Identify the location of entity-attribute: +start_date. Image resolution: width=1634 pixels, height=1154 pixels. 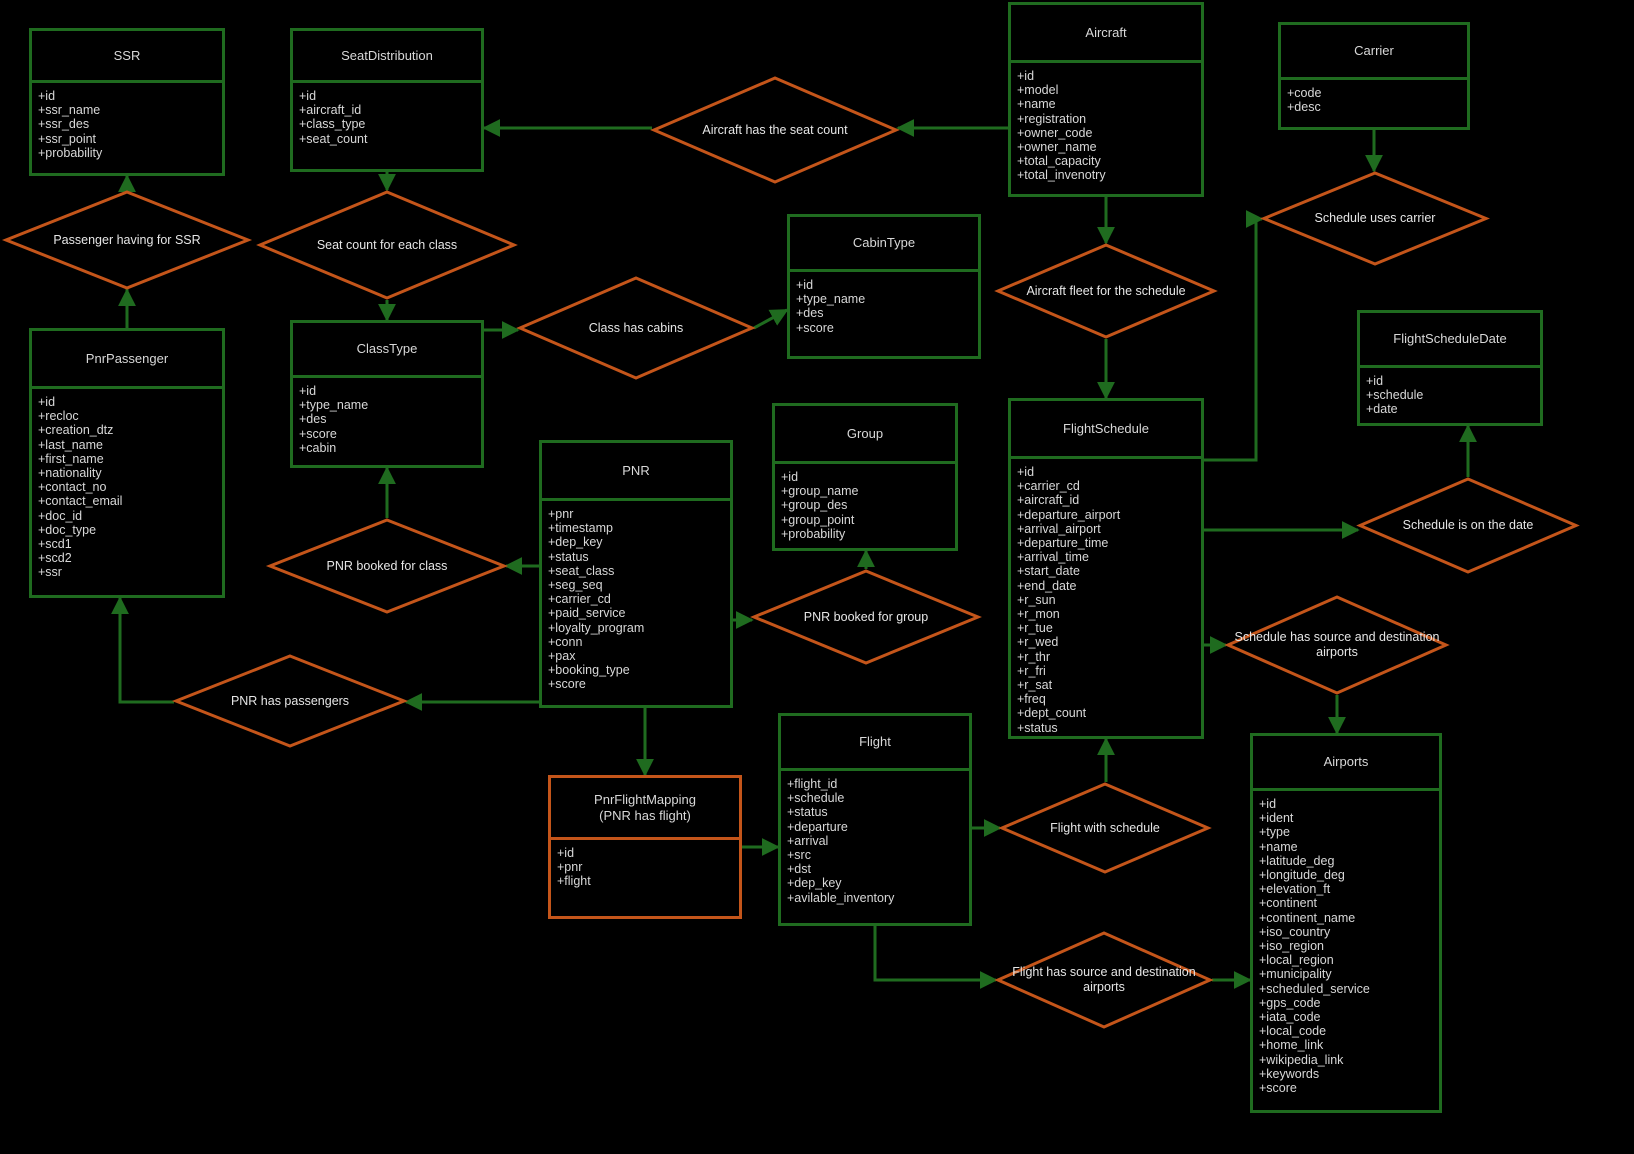
(1048, 571).